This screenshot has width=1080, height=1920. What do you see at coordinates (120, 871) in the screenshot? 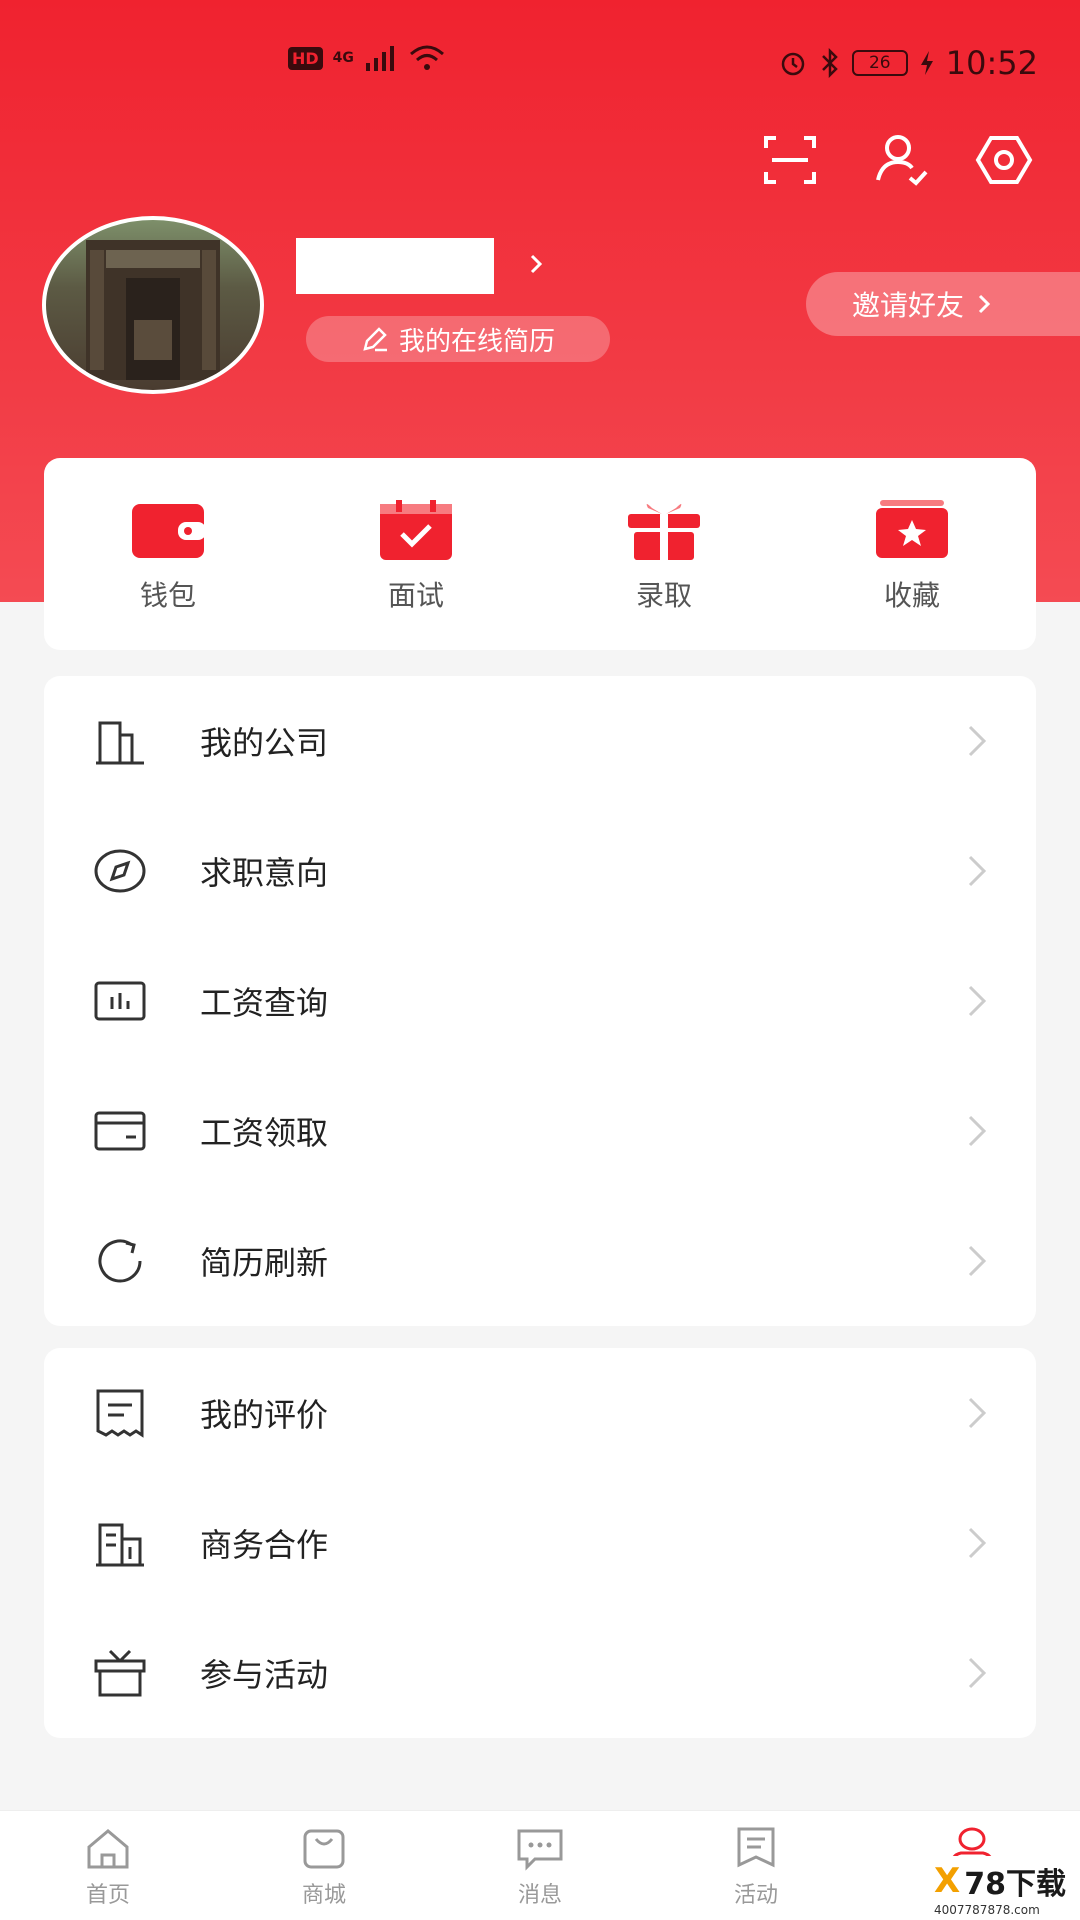
I see `compass-icon` at bounding box center [120, 871].